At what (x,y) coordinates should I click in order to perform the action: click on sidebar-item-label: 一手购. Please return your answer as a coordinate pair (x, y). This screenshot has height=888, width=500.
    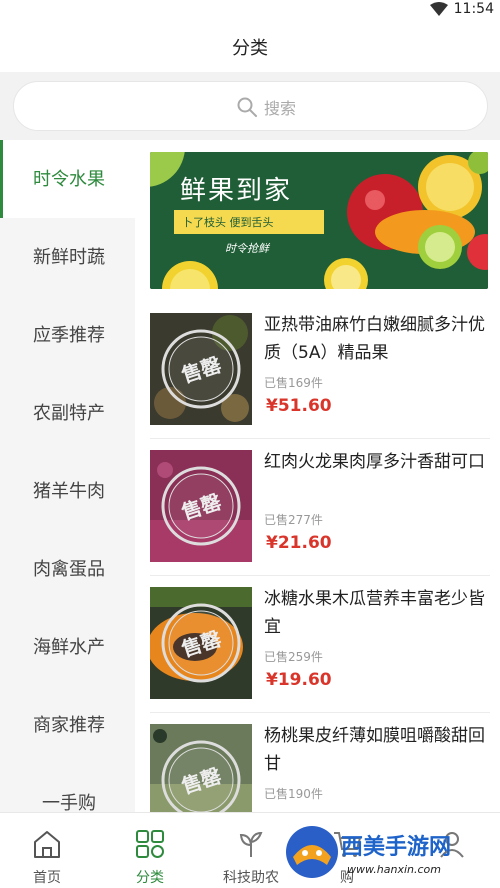
    Looking at the image, I should click on (69, 802).